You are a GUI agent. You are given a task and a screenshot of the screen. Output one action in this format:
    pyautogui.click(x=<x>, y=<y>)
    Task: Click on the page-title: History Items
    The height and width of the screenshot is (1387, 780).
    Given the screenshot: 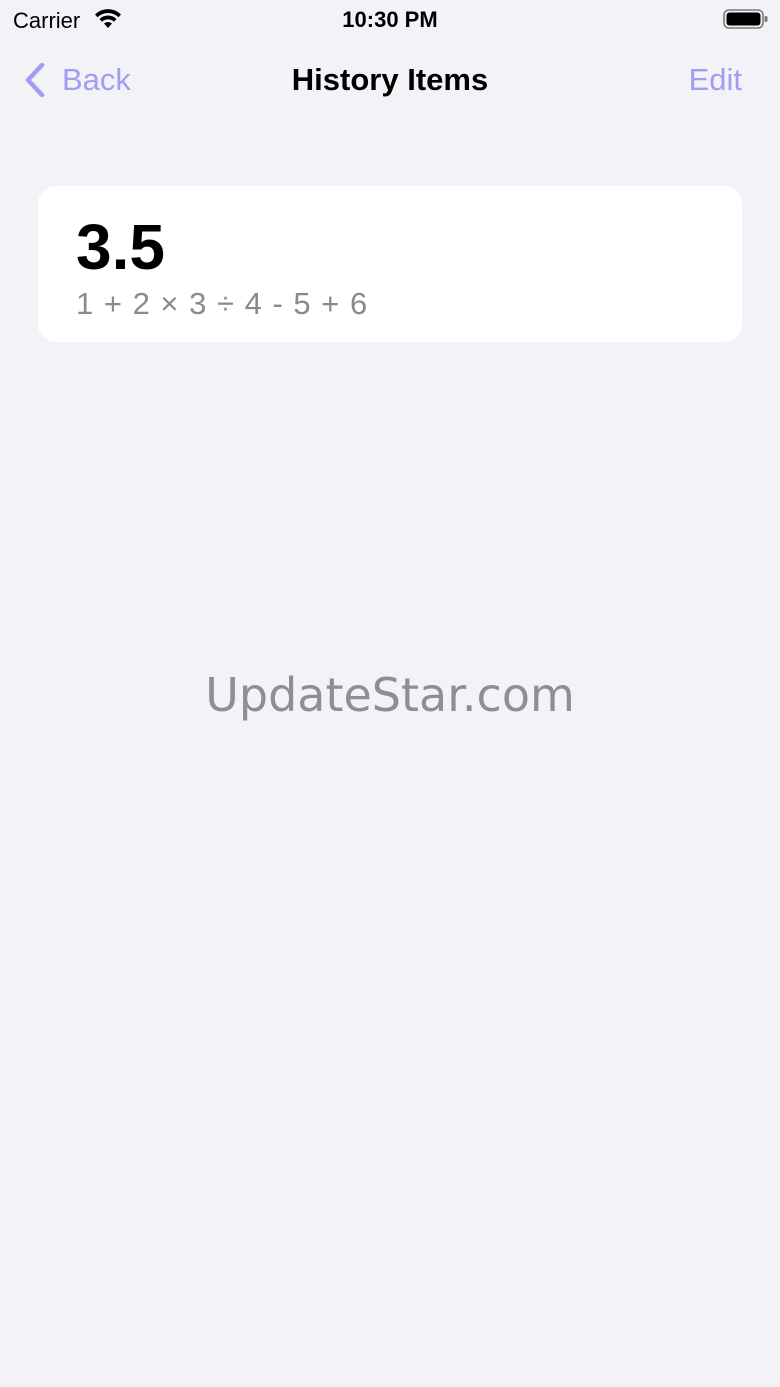 What is the action you would take?
    pyautogui.click(x=390, y=79)
    